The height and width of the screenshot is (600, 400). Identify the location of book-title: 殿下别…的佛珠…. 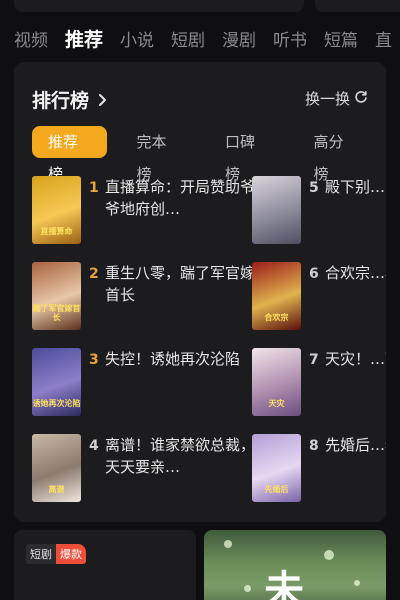
(355, 187).